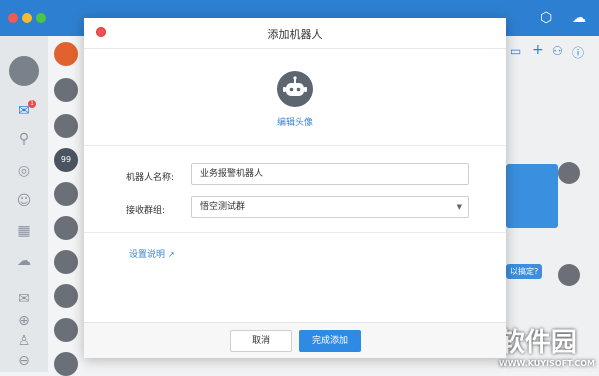 The width and height of the screenshot is (599, 376). I want to click on plus-icon: +, so click(538, 50).